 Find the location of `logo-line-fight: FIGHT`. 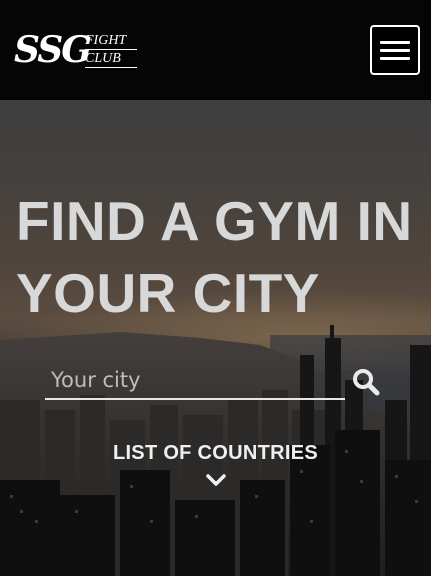

logo-line-fight: FIGHT is located at coordinates (111, 41).